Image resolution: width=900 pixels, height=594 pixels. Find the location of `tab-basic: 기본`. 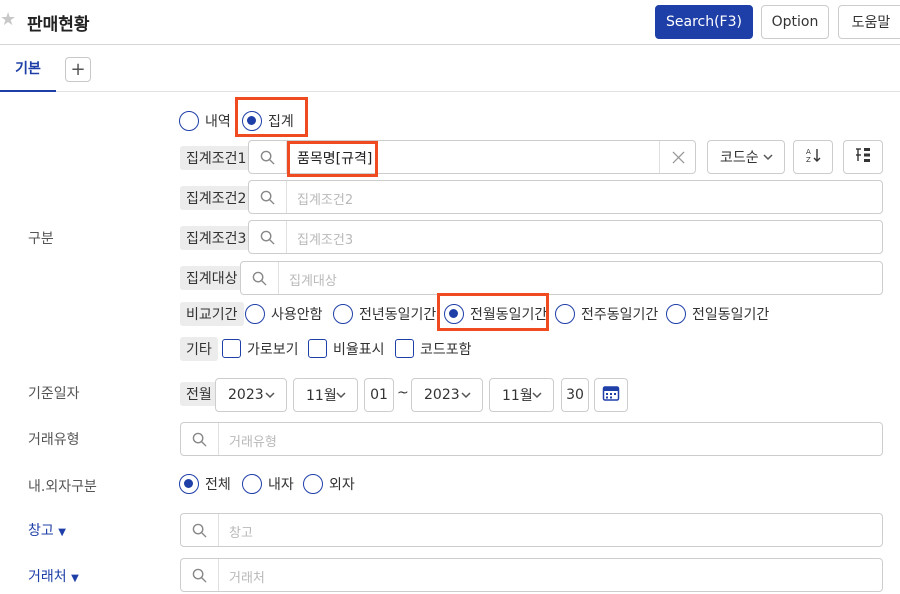

tab-basic: 기본 is located at coordinates (28, 68).